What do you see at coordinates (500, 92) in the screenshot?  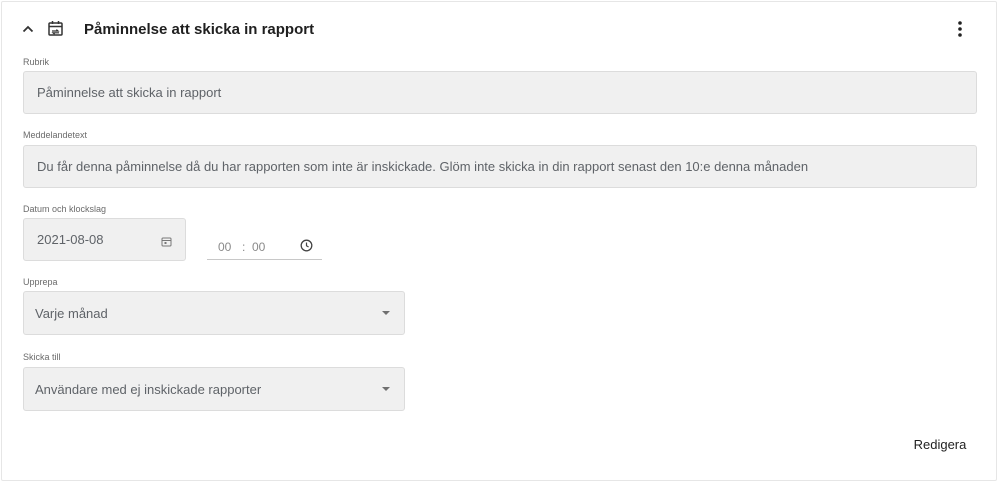 I see `subject-field: Påminnelse att skicka in rapport` at bounding box center [500, 92].